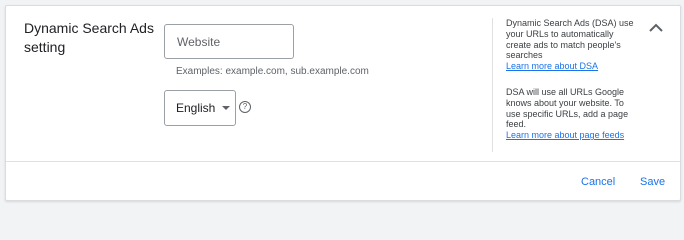 The width and height of the screenshot is (684, 240). What do you see at coordinates (245, 107) in the screenshot?
I see `help-icon: ?` at bounding box center [245, 107].